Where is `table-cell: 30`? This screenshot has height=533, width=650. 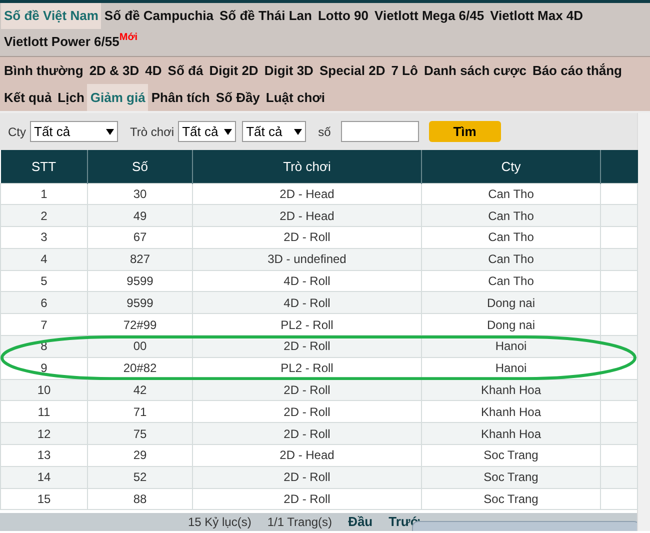 table-cell: 30 is located at coordinates (140, 193).